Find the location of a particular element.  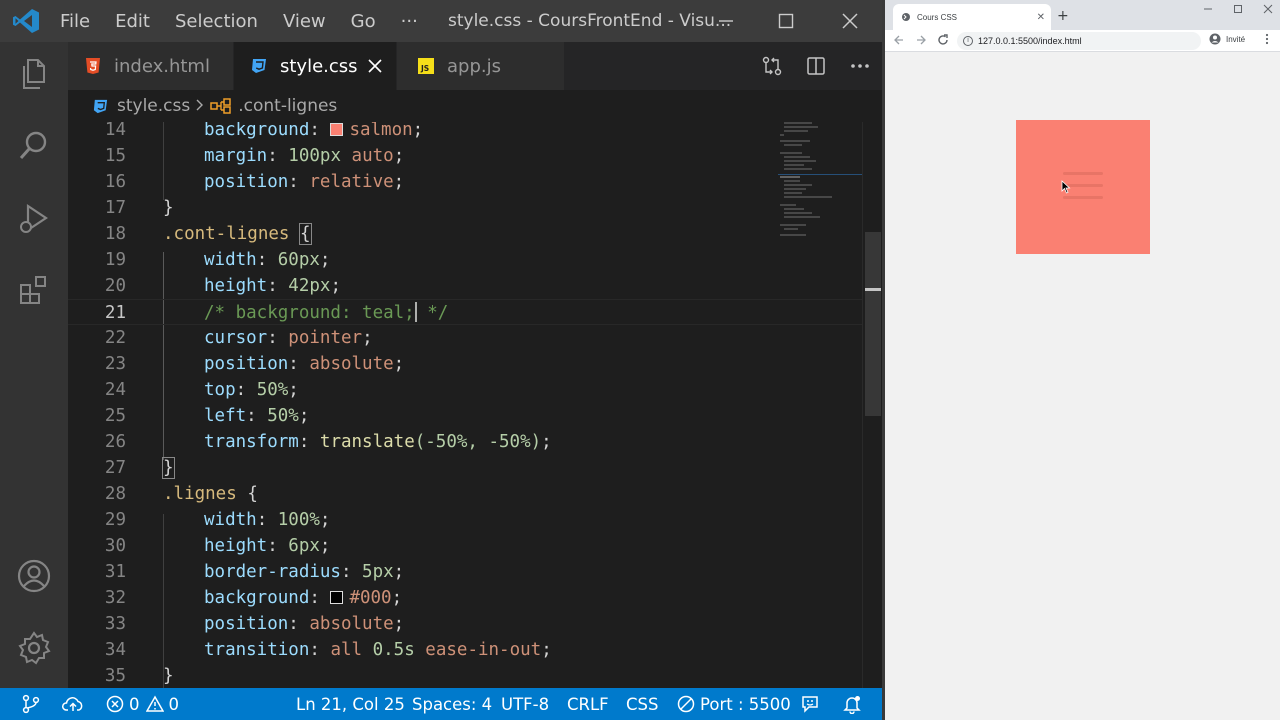

encoding-status: UTF-8 is located at coordinates (525, 704).